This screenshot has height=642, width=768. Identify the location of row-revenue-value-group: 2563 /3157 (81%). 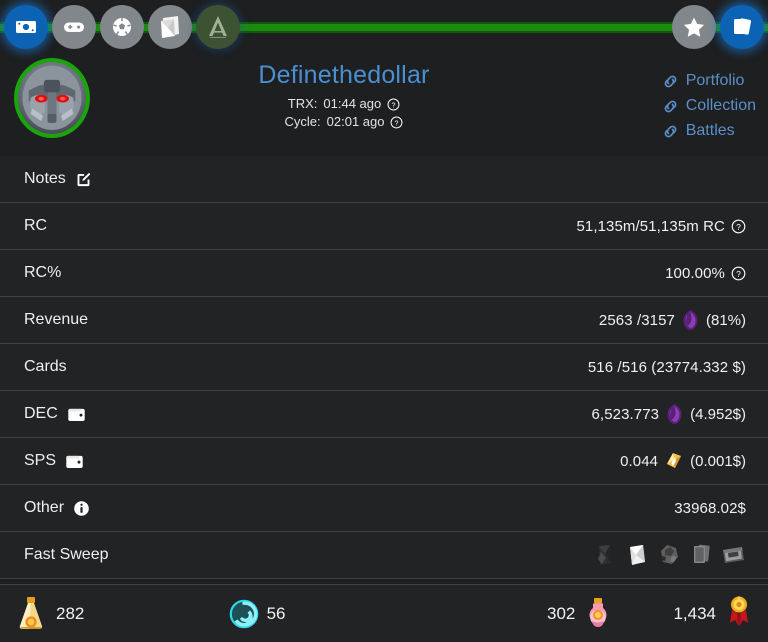
(672, 320).